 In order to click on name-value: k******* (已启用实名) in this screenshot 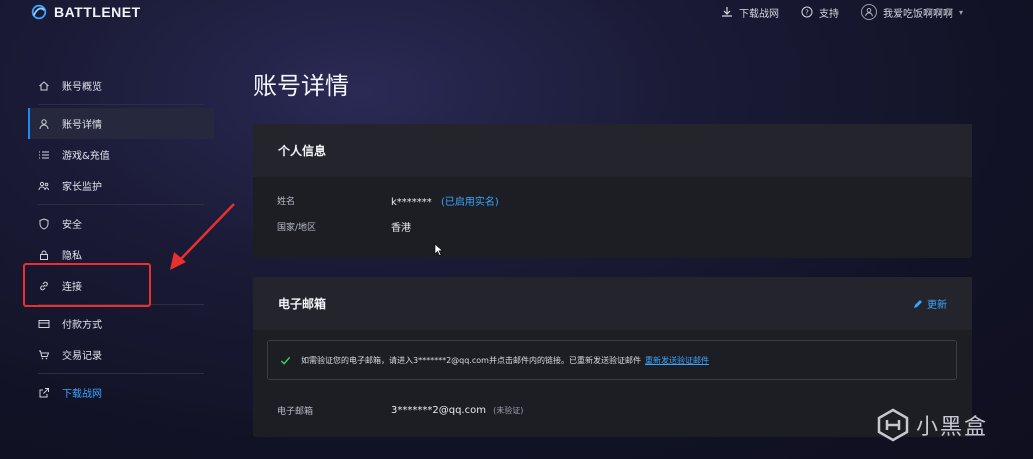, I will do `click(445, 200)`.